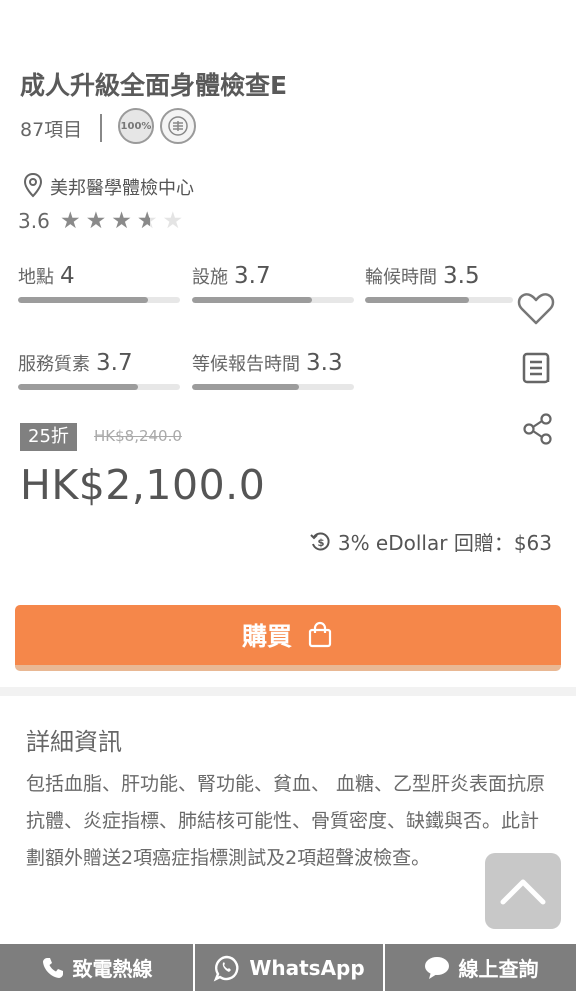  I want to click on section-divider, so click(288, 691).